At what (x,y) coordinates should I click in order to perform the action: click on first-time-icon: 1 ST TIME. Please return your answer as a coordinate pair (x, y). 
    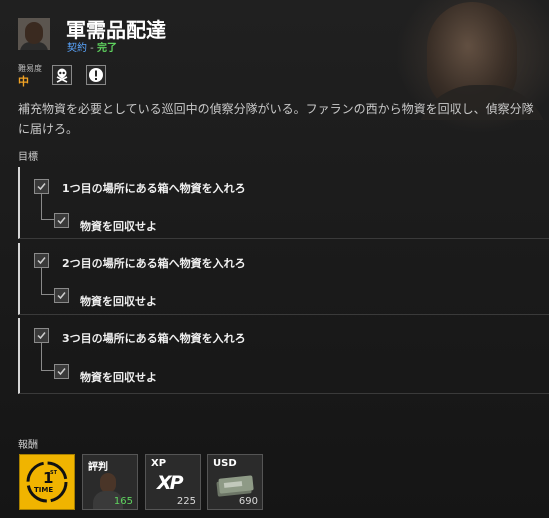
    Looking at the image, I should click on (47, 482).